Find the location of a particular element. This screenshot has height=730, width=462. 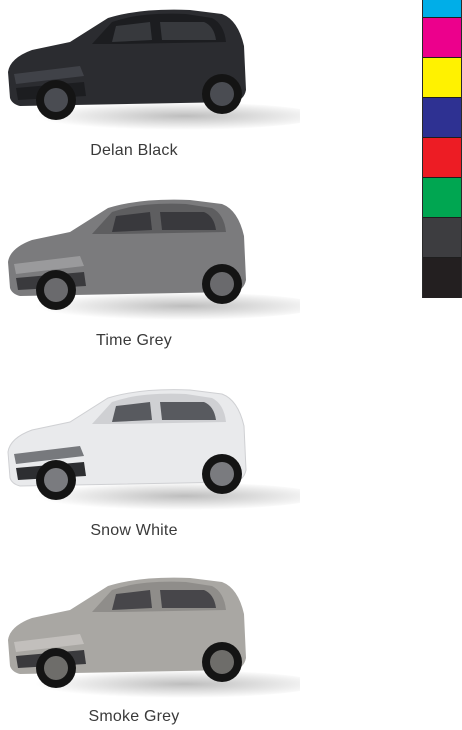

car-option-smoke-grey: Smoke Grey is located at coordinates (150, 649).